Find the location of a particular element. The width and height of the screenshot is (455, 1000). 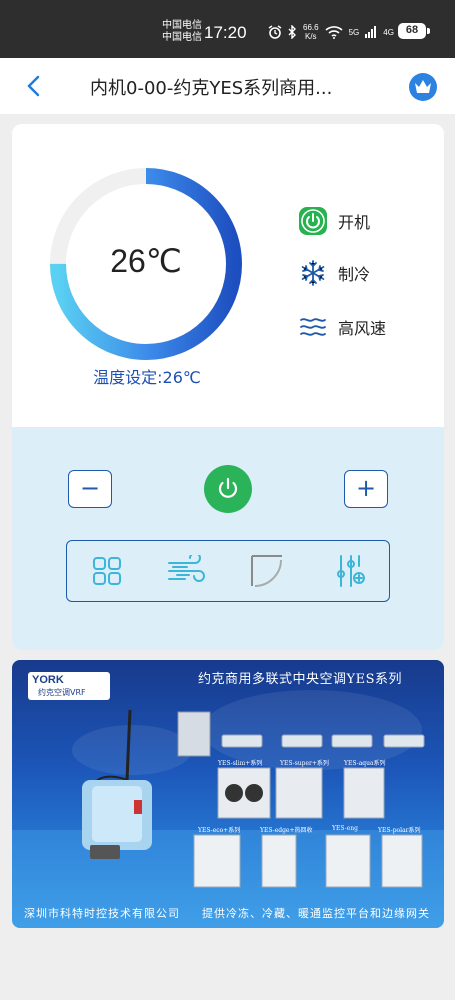

grid-icon is located at coordinates (107, 571).